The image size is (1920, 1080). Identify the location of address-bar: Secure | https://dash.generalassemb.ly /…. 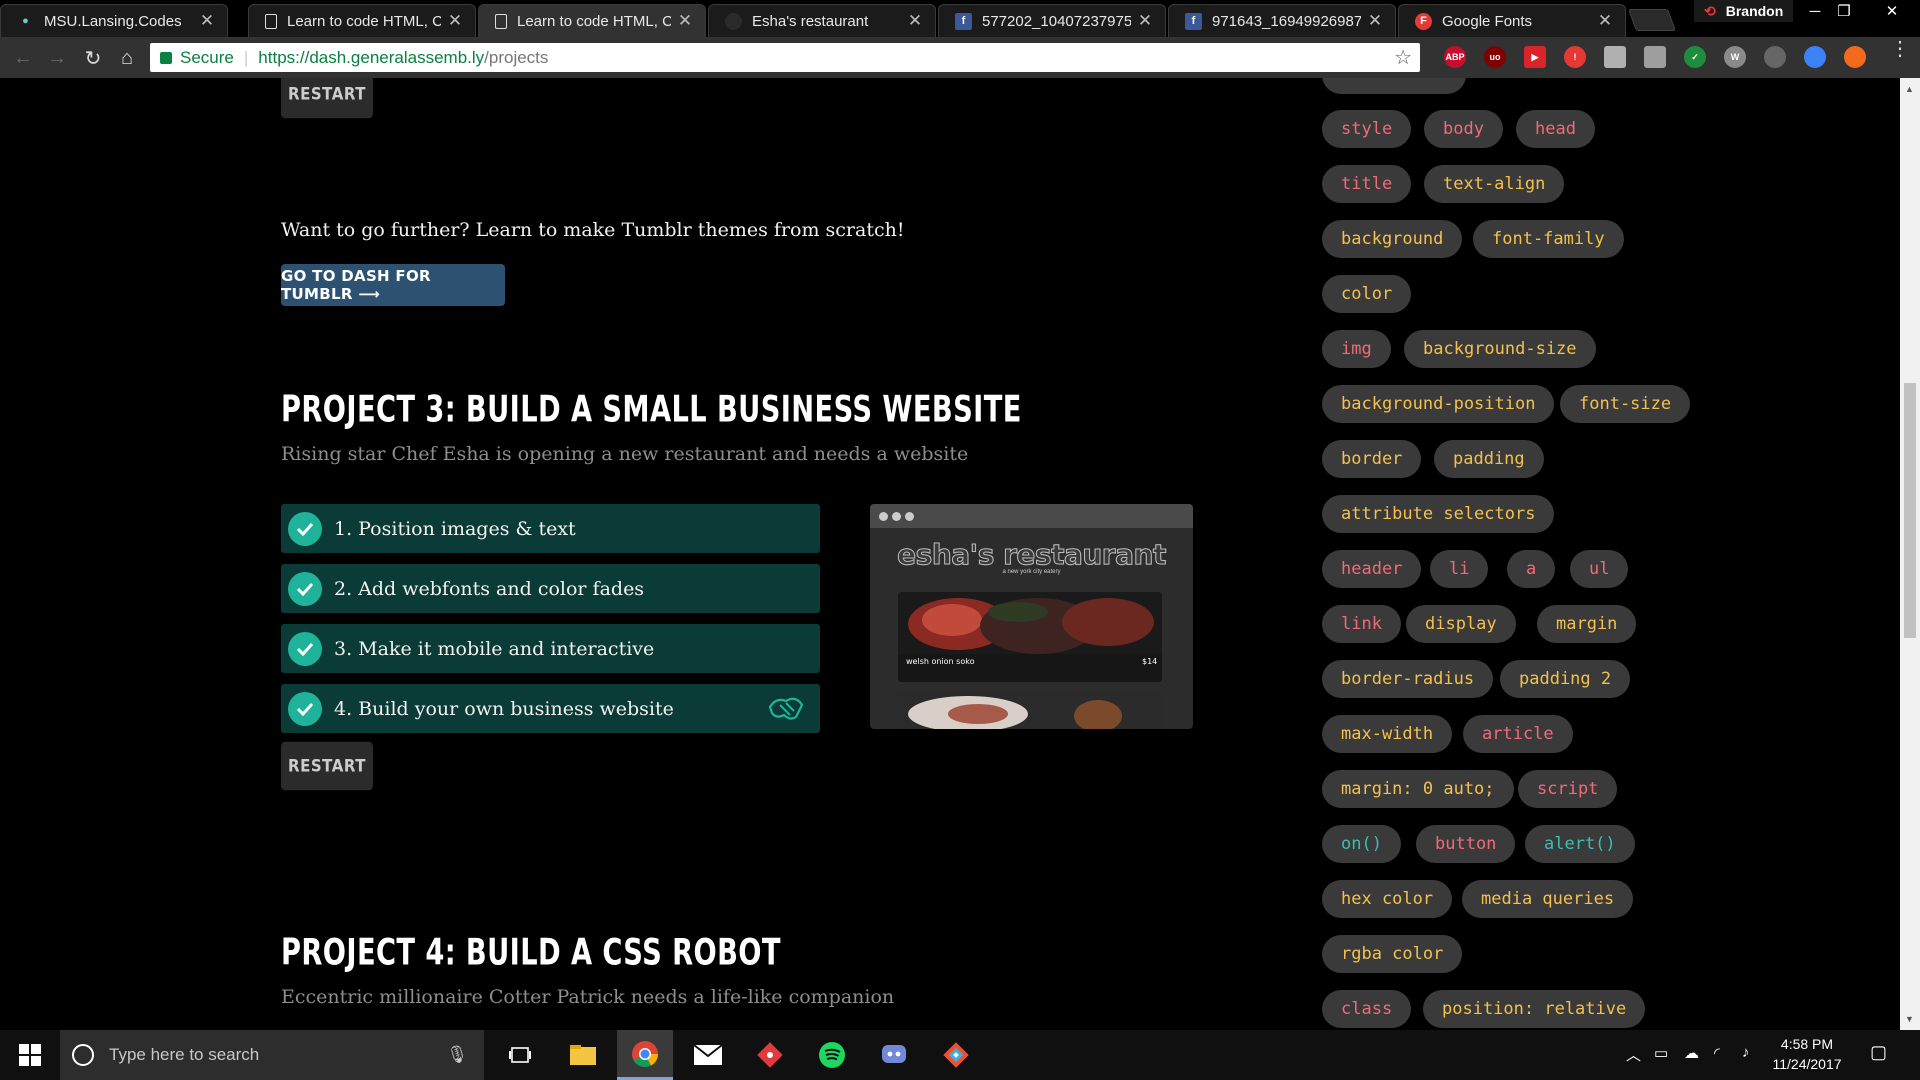
(785, 57).